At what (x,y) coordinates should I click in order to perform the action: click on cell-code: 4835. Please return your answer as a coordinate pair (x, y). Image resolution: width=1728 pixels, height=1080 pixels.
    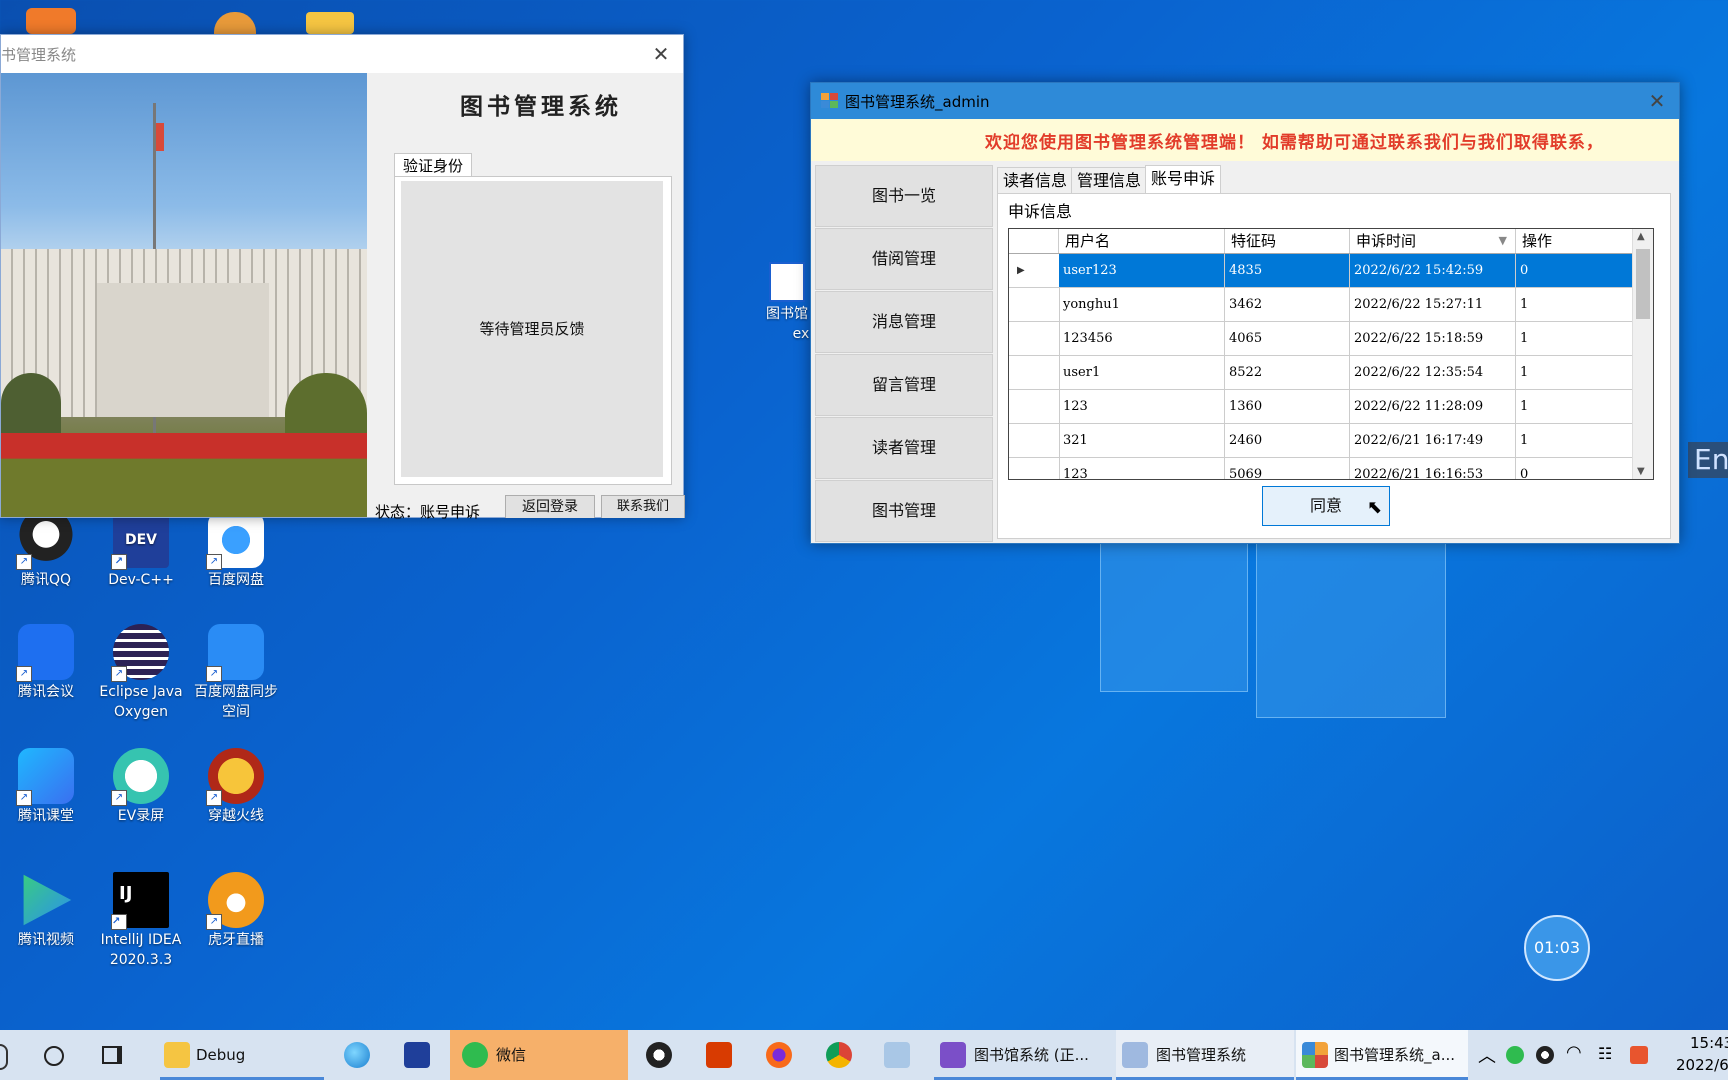
    Looking at the image, I should click on (1287, 270).